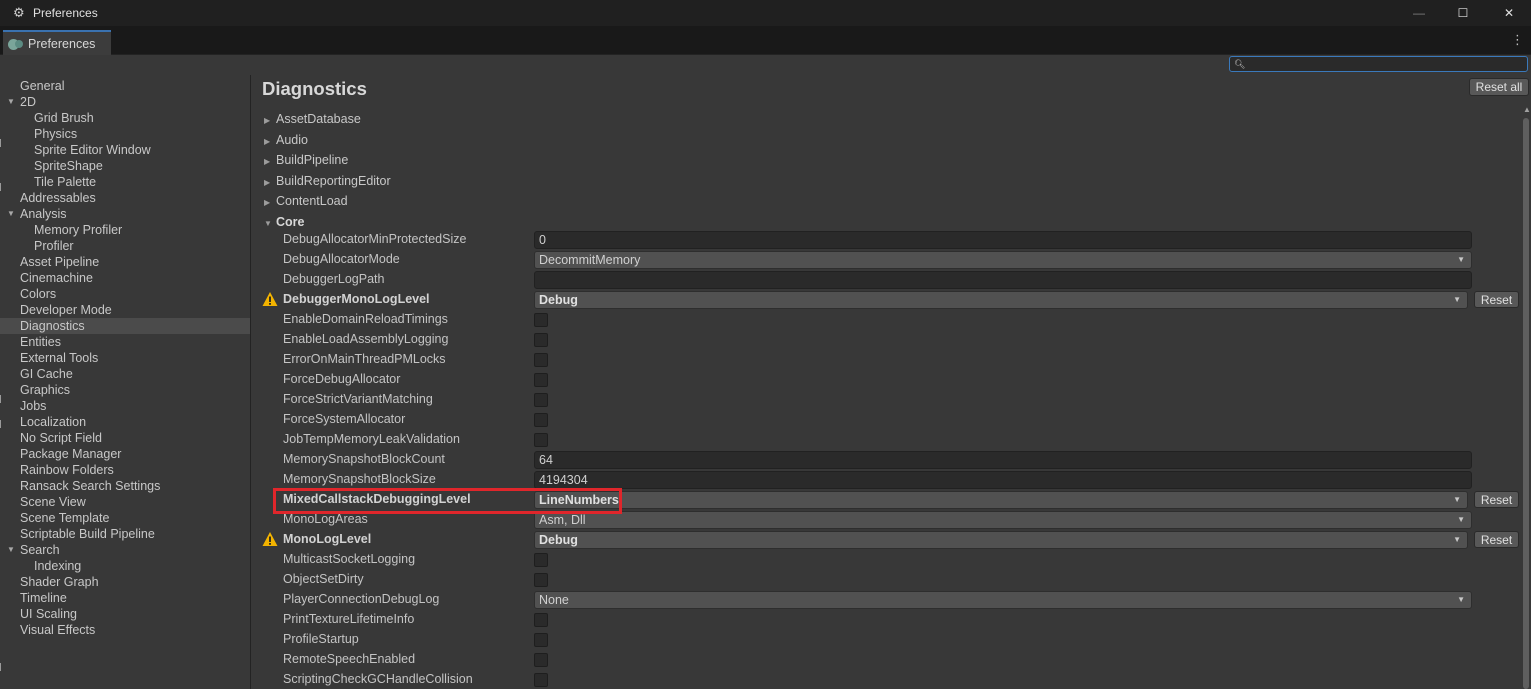  Describe the element at coordinates (306, 201) in the screenshot. I see `foldout-contentload: ▶ ContentLoad` at that location.